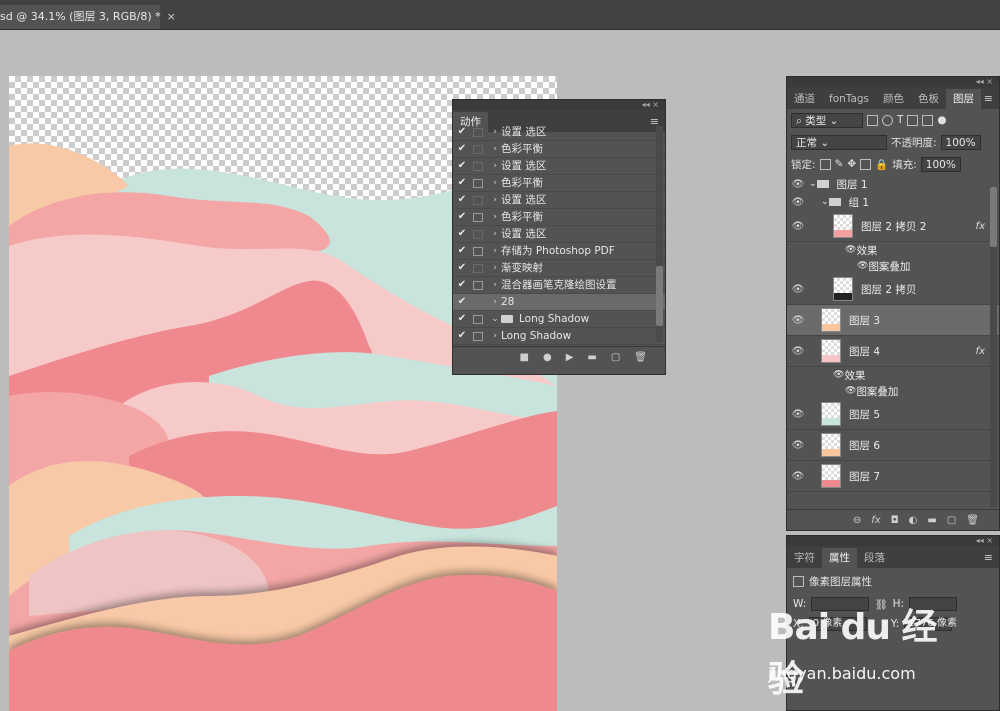 The width and height of the screenshot is (1000, 711). I want to click on fx-icon: fx, so click(875, 520).